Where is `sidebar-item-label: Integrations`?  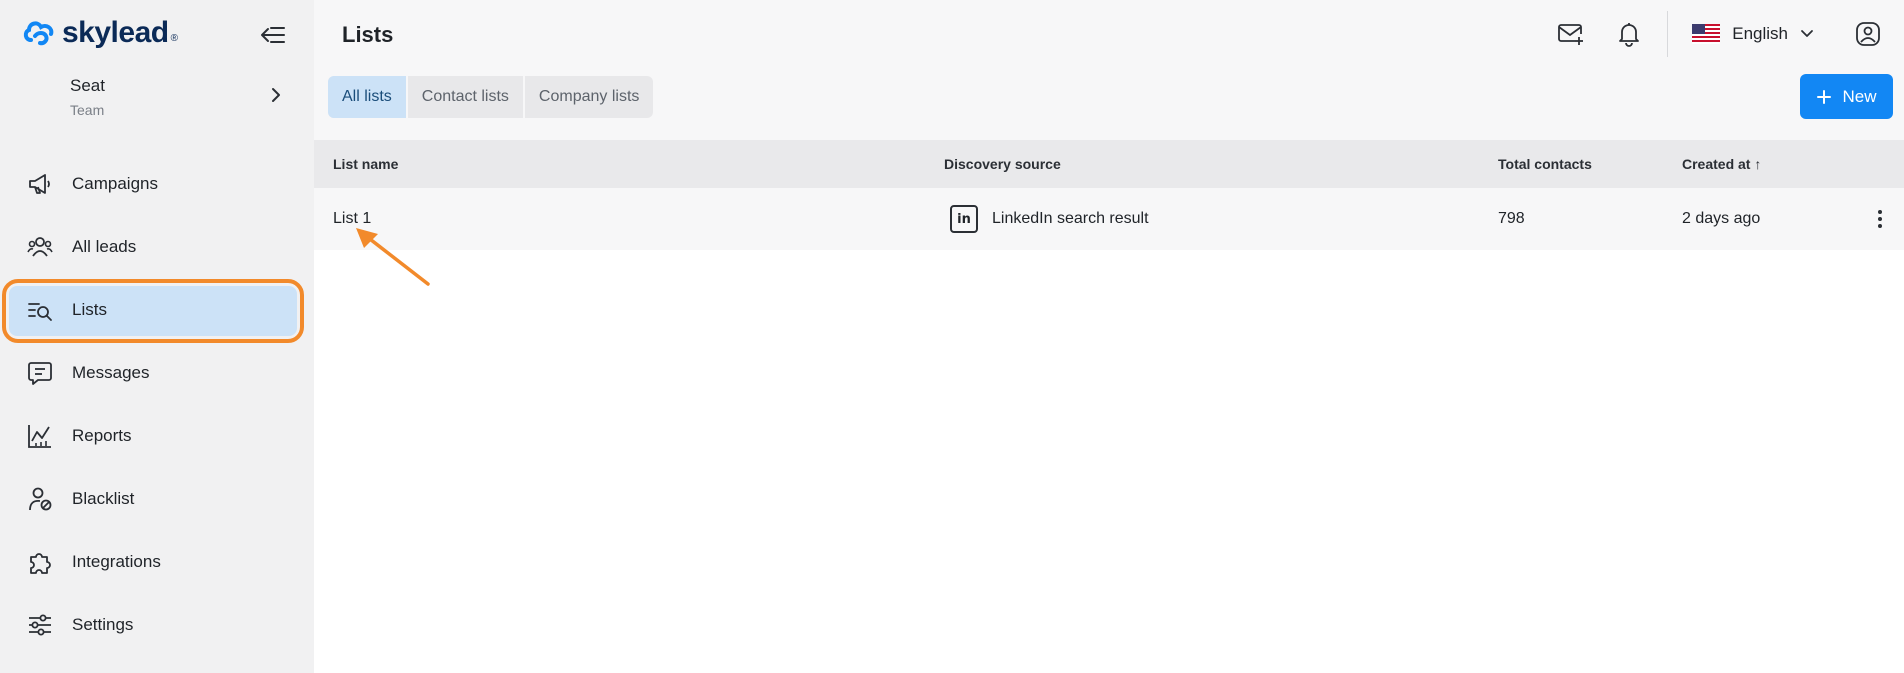 sidebar-item-label: Integrations is located at coordinates (116, 561).